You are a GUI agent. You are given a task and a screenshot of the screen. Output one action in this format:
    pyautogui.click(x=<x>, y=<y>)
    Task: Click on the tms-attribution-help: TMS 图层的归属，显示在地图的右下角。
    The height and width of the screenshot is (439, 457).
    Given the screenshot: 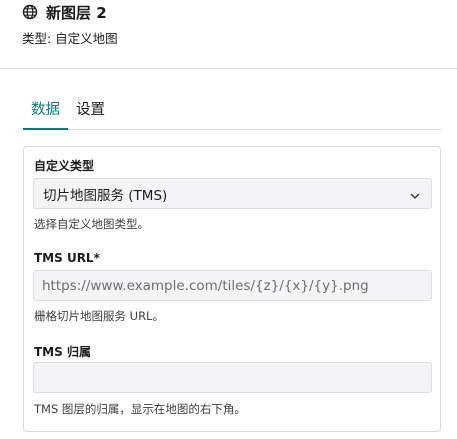 What is the action you would take?
    pyautogui.click(x=140, y=409)
    